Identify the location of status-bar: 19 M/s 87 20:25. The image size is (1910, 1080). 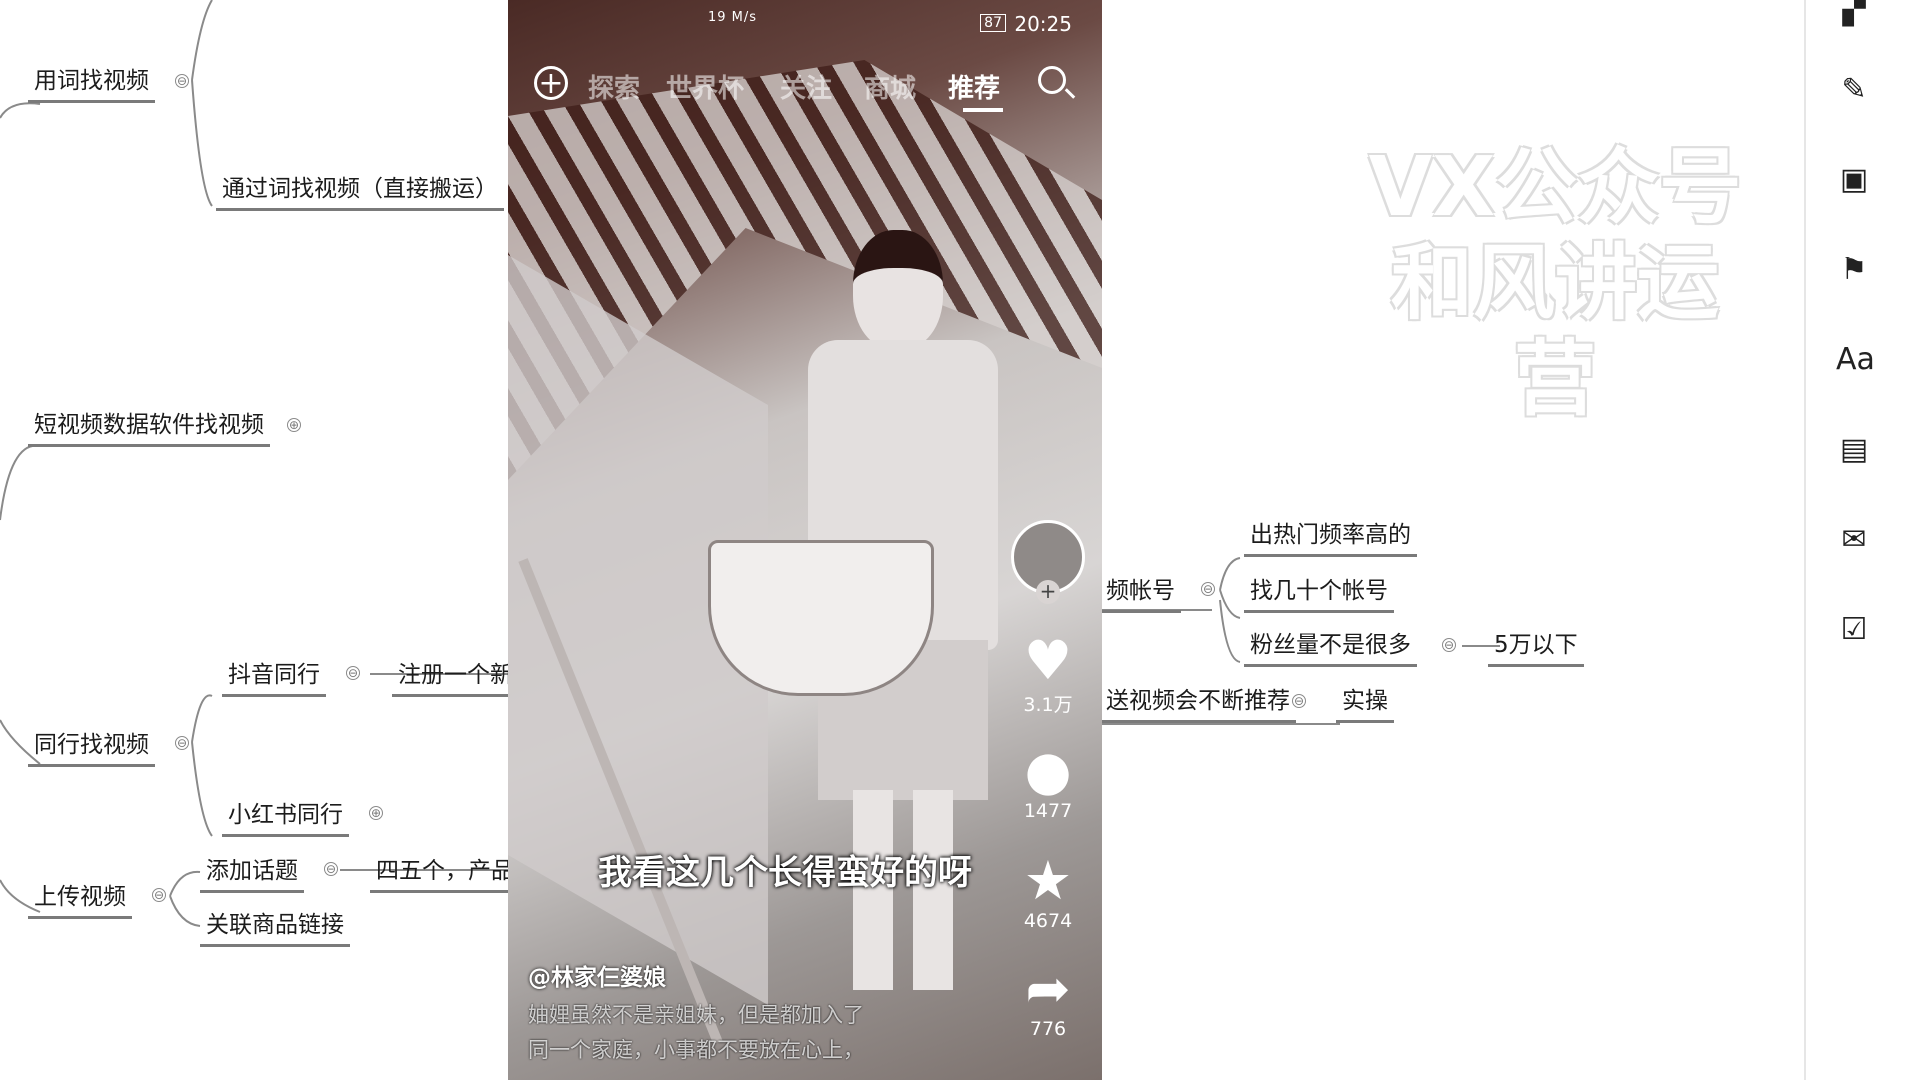
(805, 23).